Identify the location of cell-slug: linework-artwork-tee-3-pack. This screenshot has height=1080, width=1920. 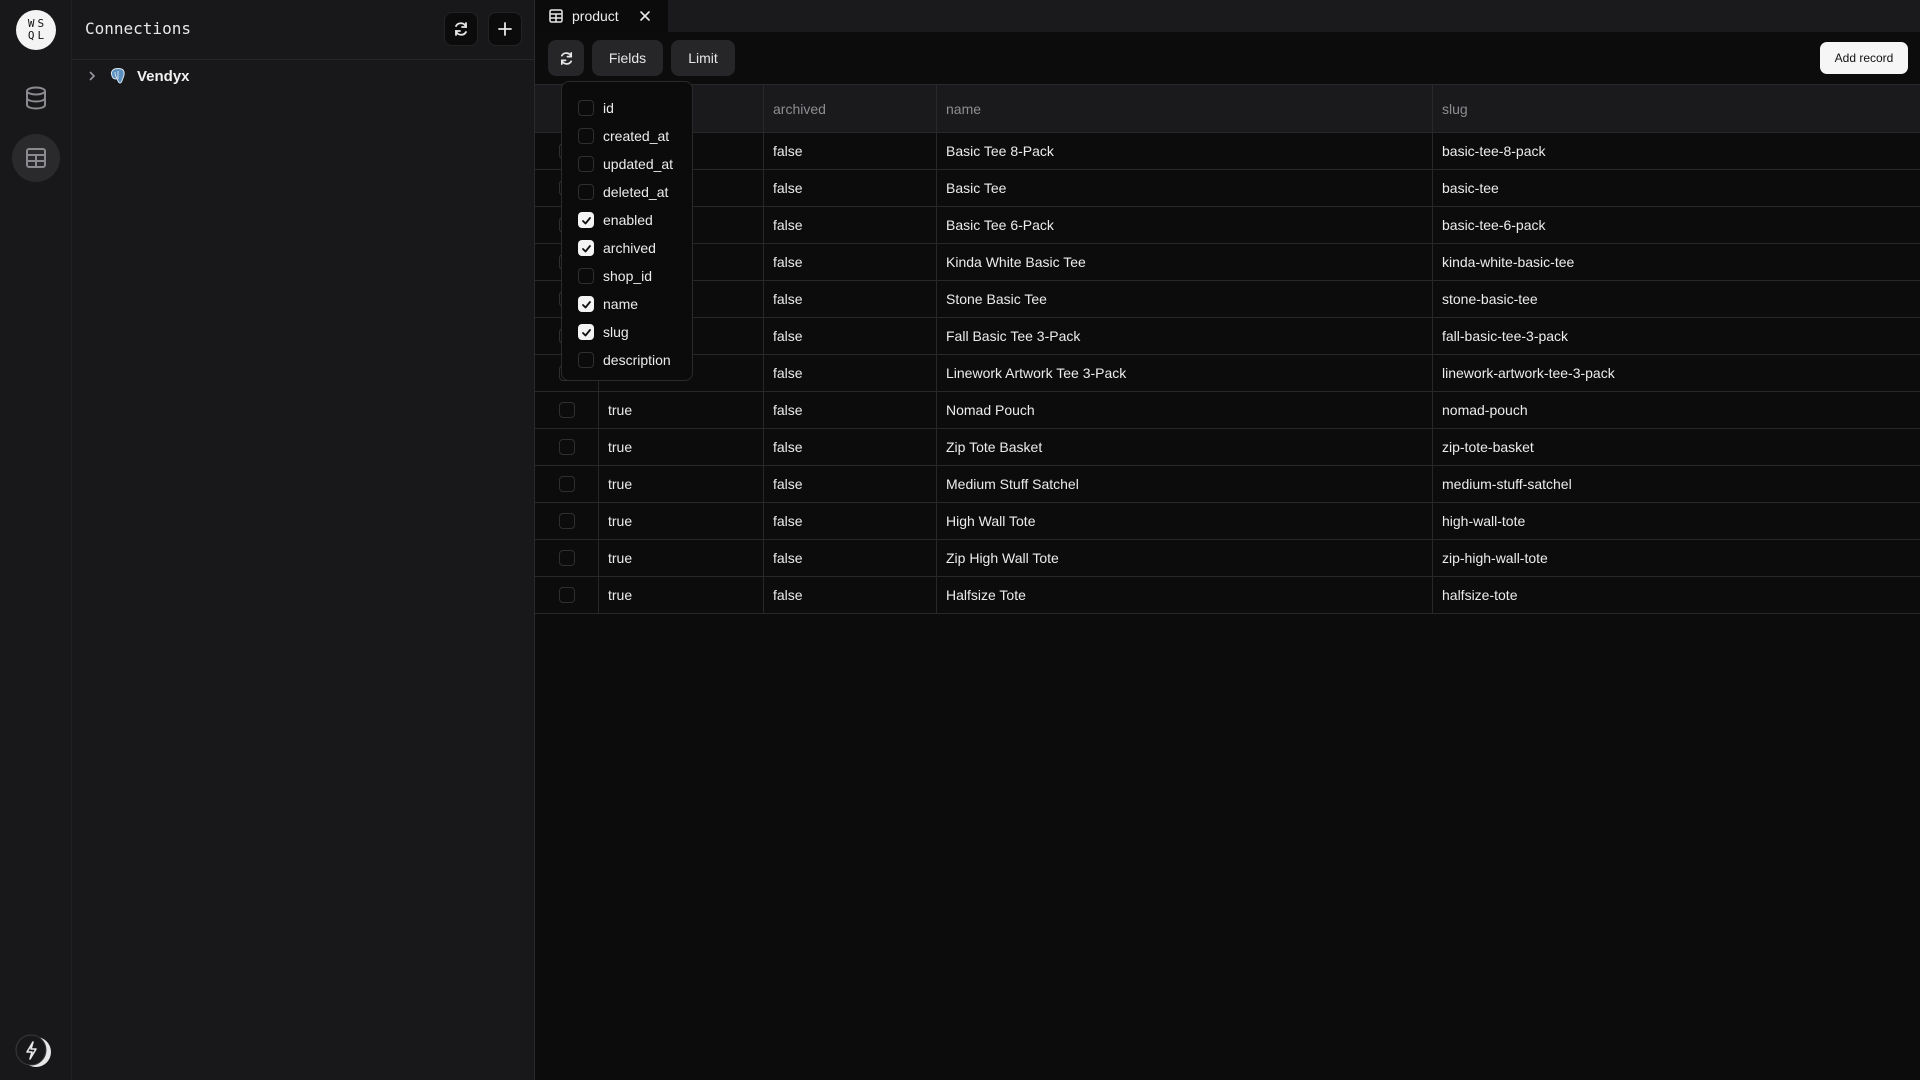
(1676, 373).